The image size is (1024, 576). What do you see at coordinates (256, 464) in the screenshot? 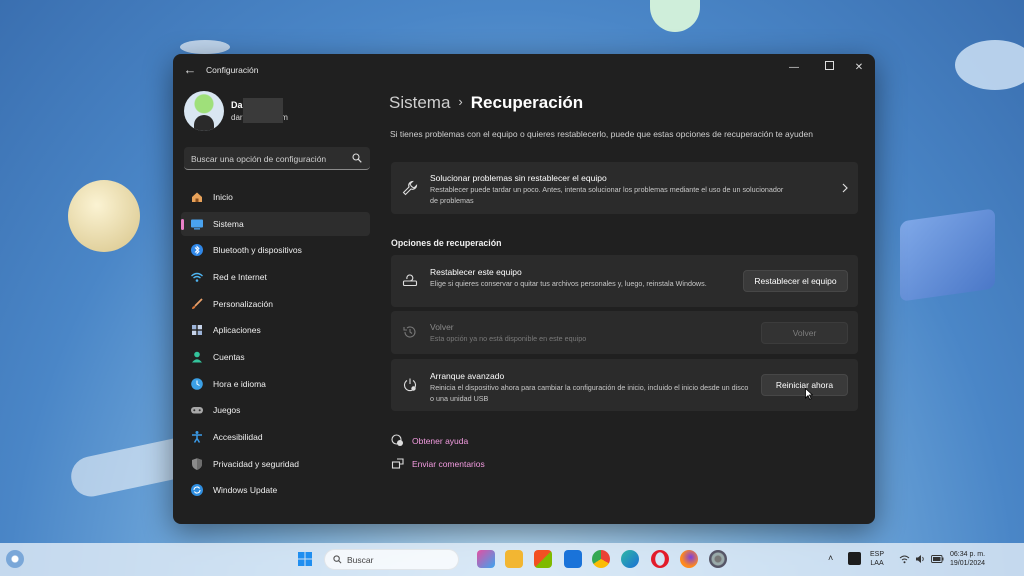
I see `sidebar-item-label: Privacidad y seguridad` at bounding box center [256, 464].